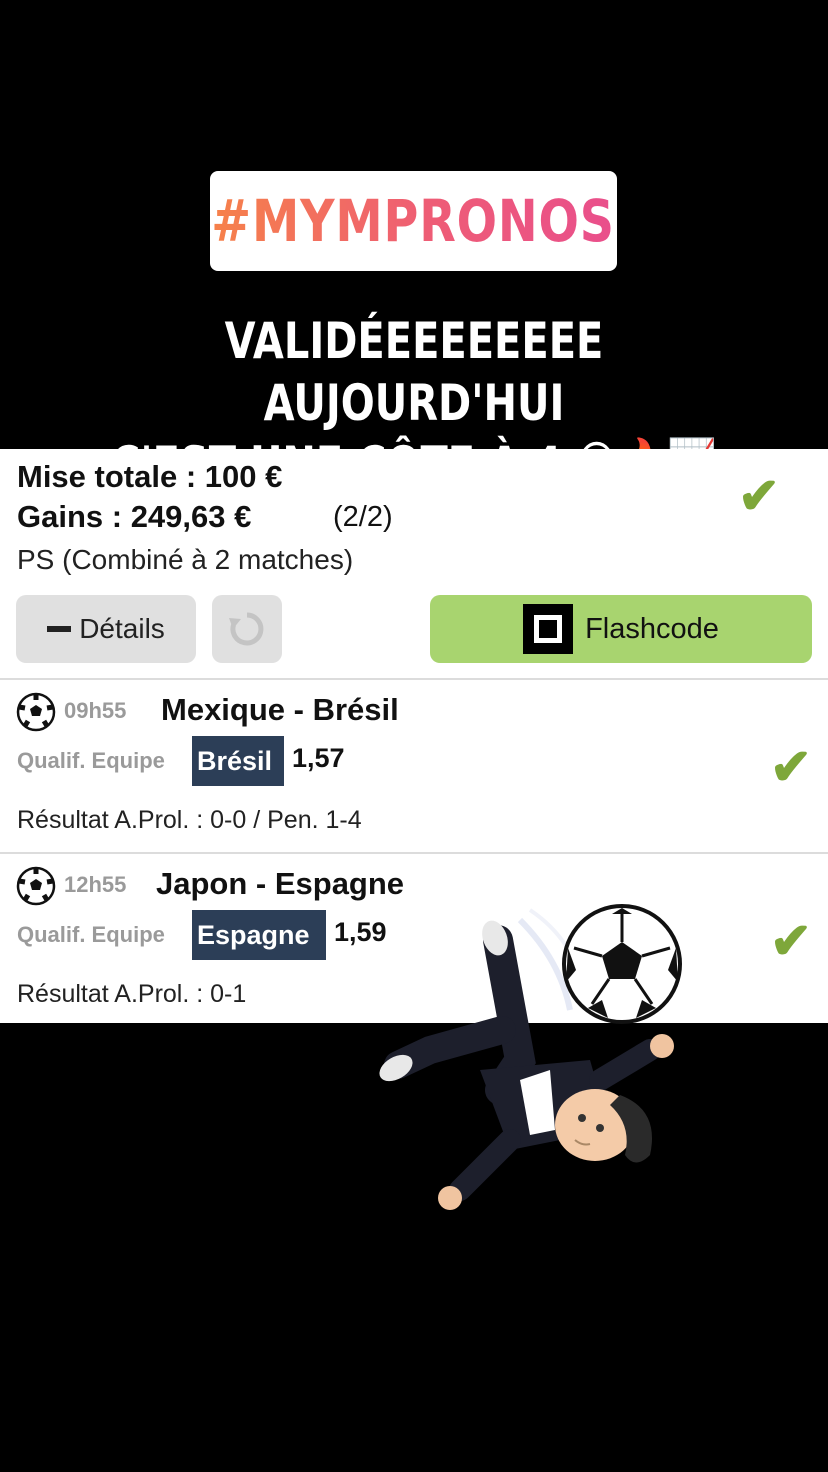 The height and width of the screenshot is (1472, 828). What do you see at coordinates (95, 710) in the screenshot?
I see `match-time: 09h55` at bounding box center [95, 710].